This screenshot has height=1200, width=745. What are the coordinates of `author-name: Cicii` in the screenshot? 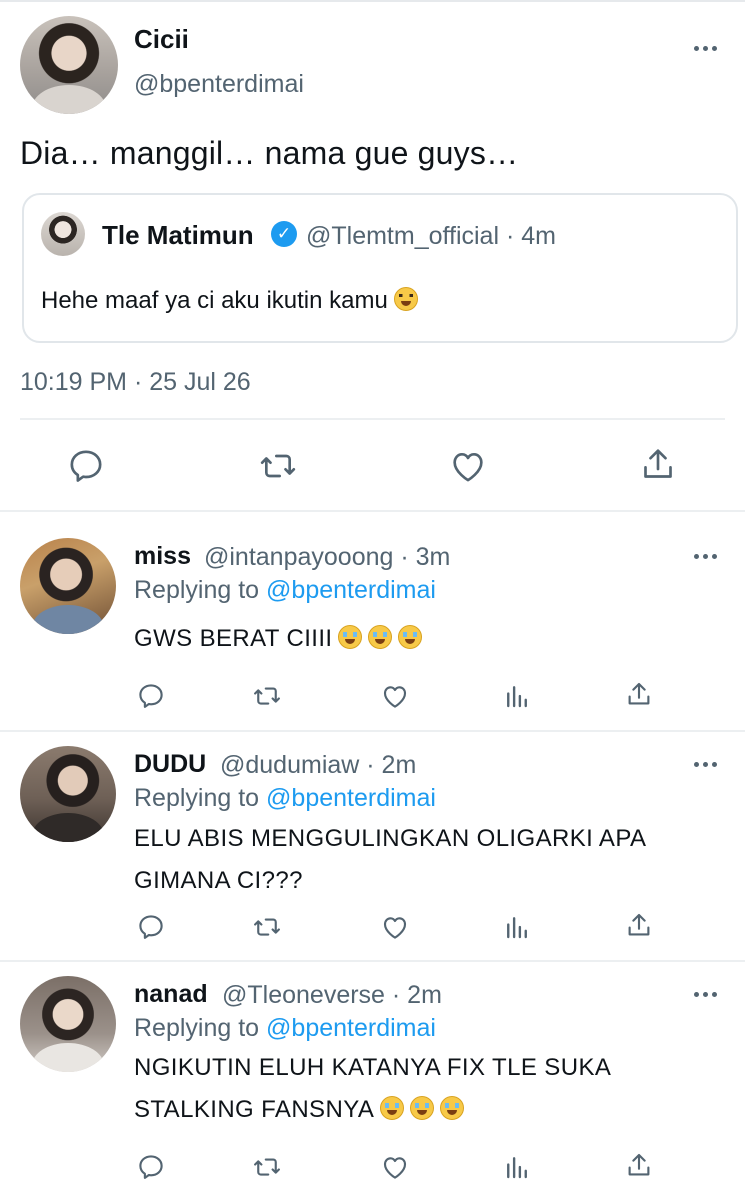 It's located at (161, 39).